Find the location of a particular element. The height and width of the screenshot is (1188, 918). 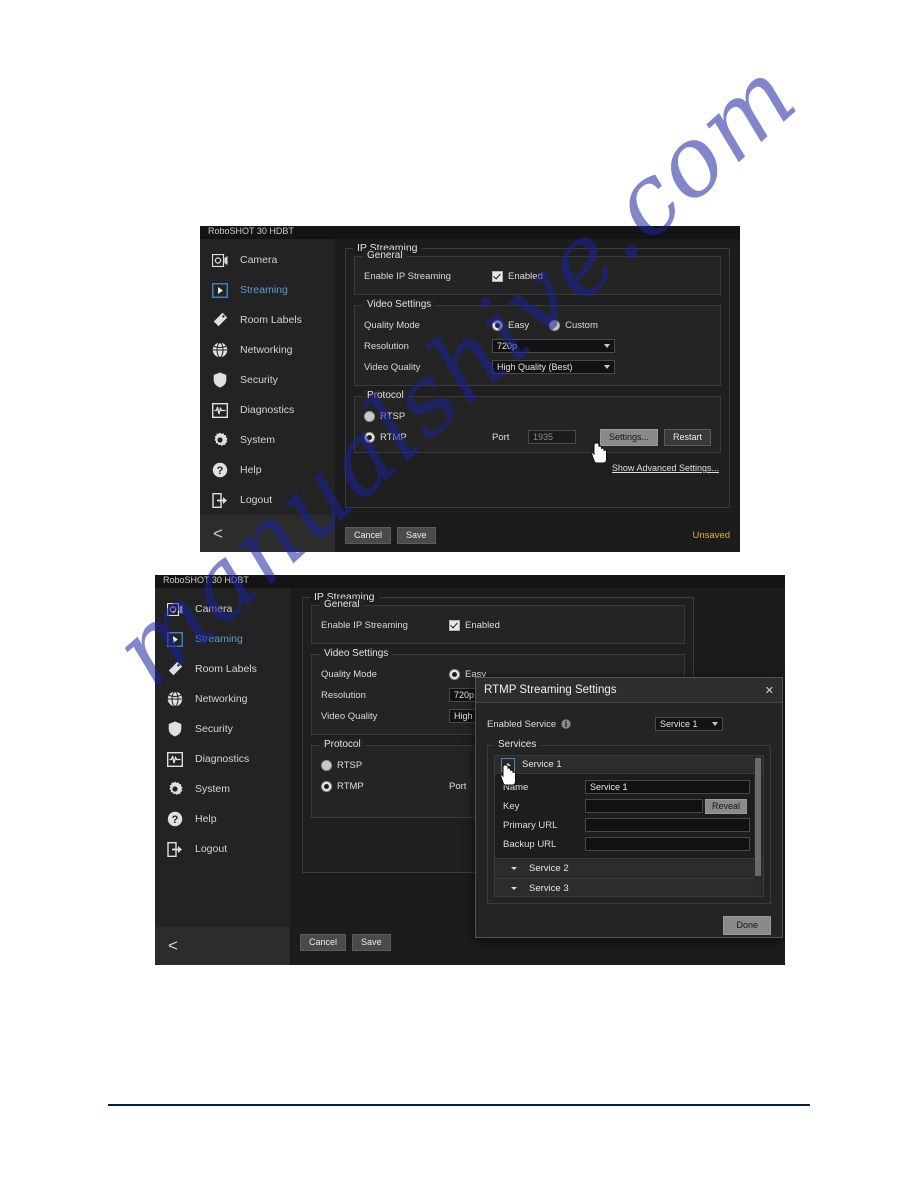

services-group-title: Services is located at coordinates (517, 744).